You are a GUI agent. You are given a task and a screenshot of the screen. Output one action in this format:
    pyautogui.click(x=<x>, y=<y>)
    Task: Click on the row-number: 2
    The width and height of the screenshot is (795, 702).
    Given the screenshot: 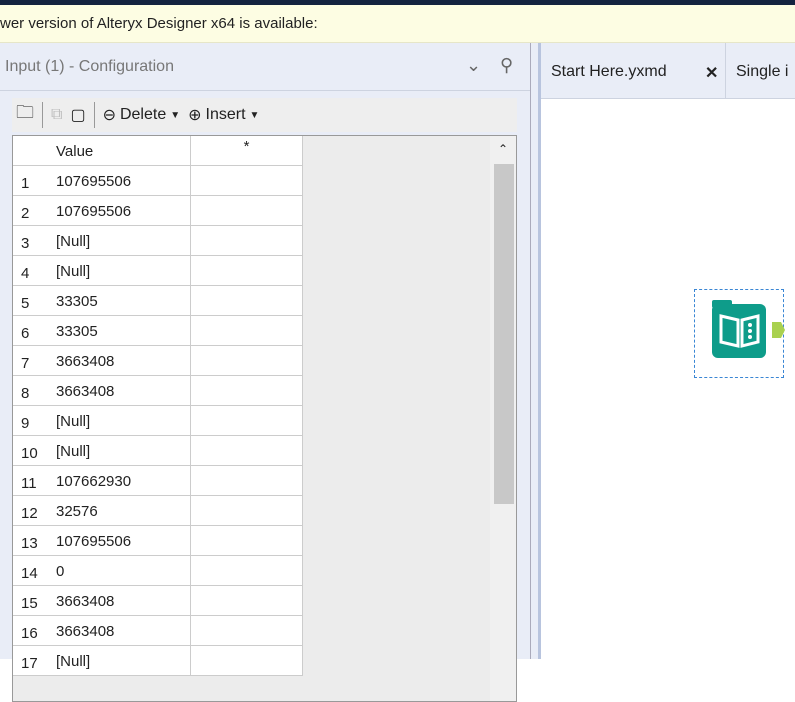 What is the action you would take?
    pyautogui.click(x=30, y=211)
    